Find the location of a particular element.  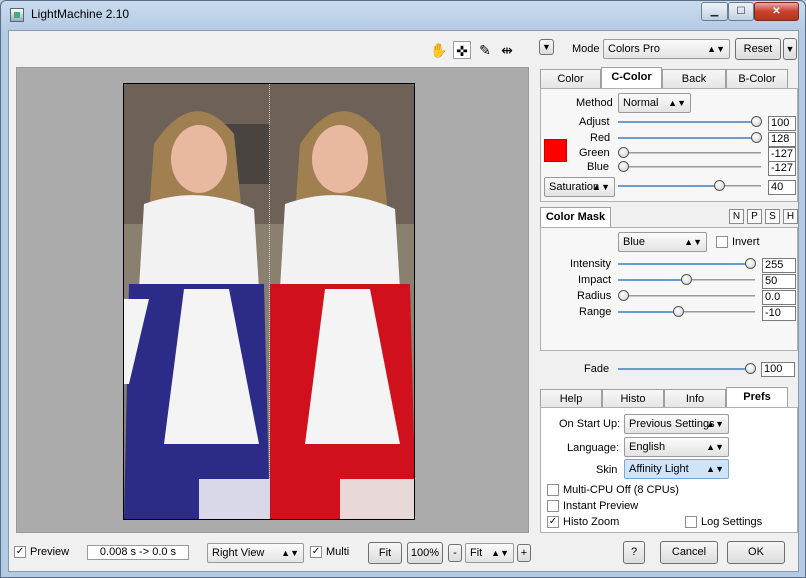

method-label: Method is located at coordinates (594, 103).